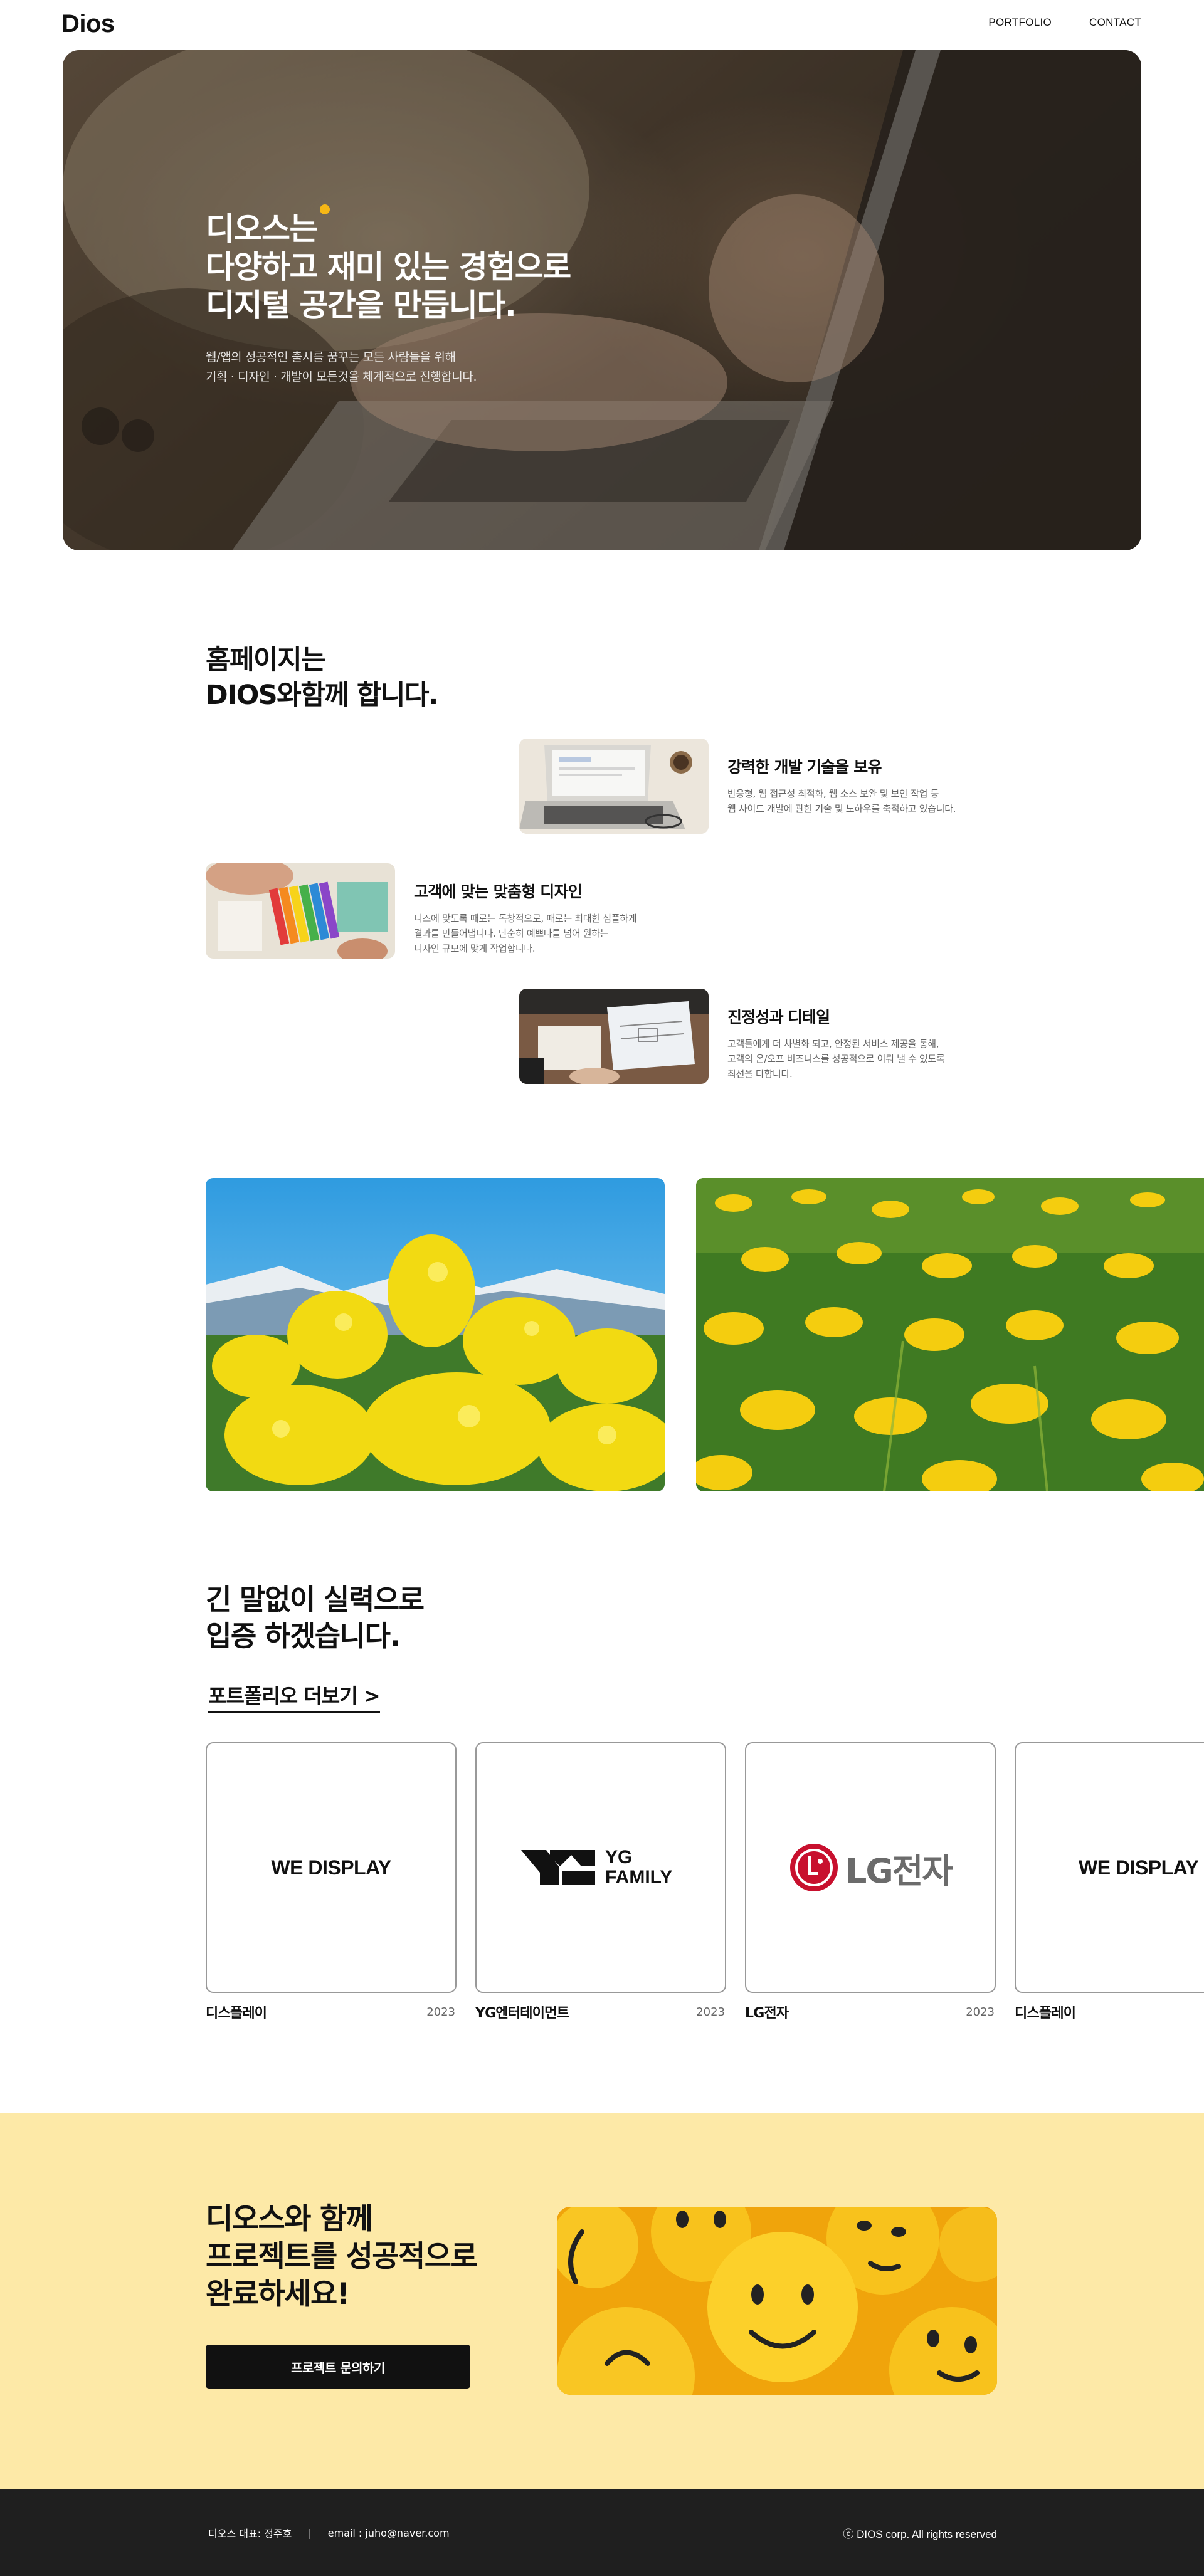  Describe the element at coordinates (767, 2013) in the screenshot. I see `portfolio-card-name: LG전자` at that location.